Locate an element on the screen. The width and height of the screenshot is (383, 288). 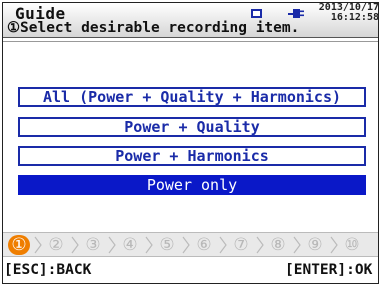
step-3: ③ is located at coordinates (93, 245).